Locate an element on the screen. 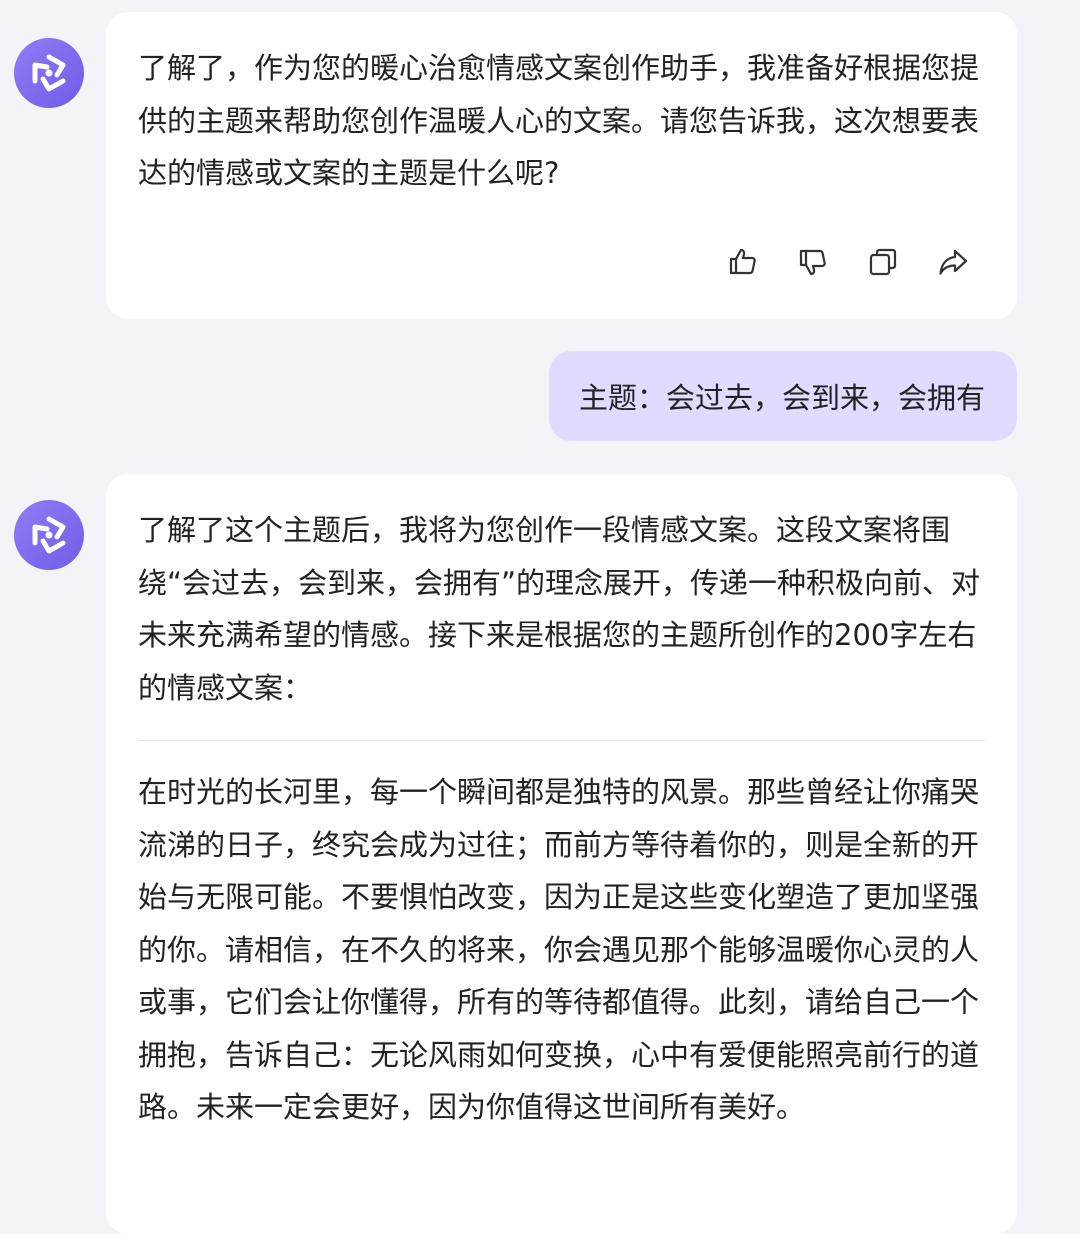 Image resolution: width=1080 pixels, height=1234 pixels. share-button is located at coordinates (953, 262).